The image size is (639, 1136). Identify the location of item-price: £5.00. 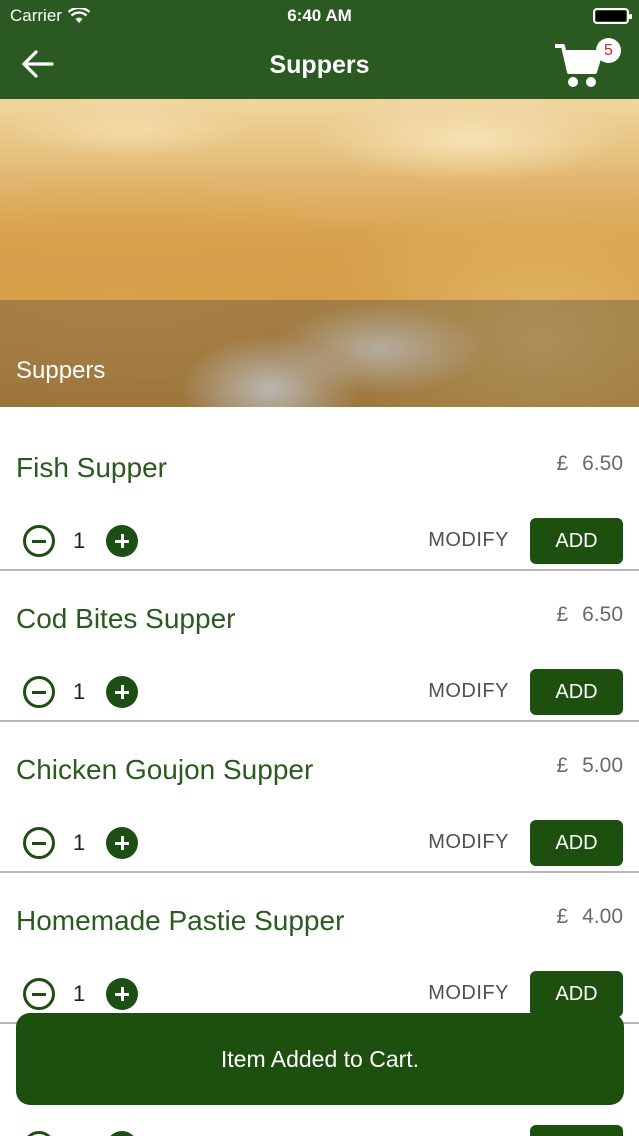
(589, 766).